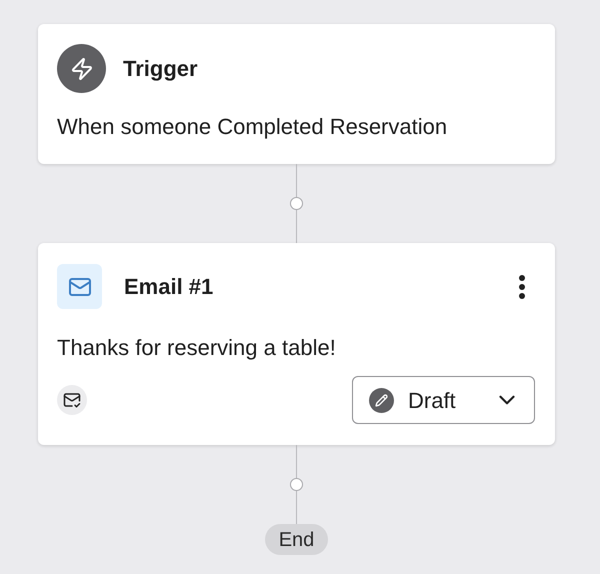  Describe the element at coordinates (160, 69) in the screenshot. I see `trigger-title: Trigger` at that location.